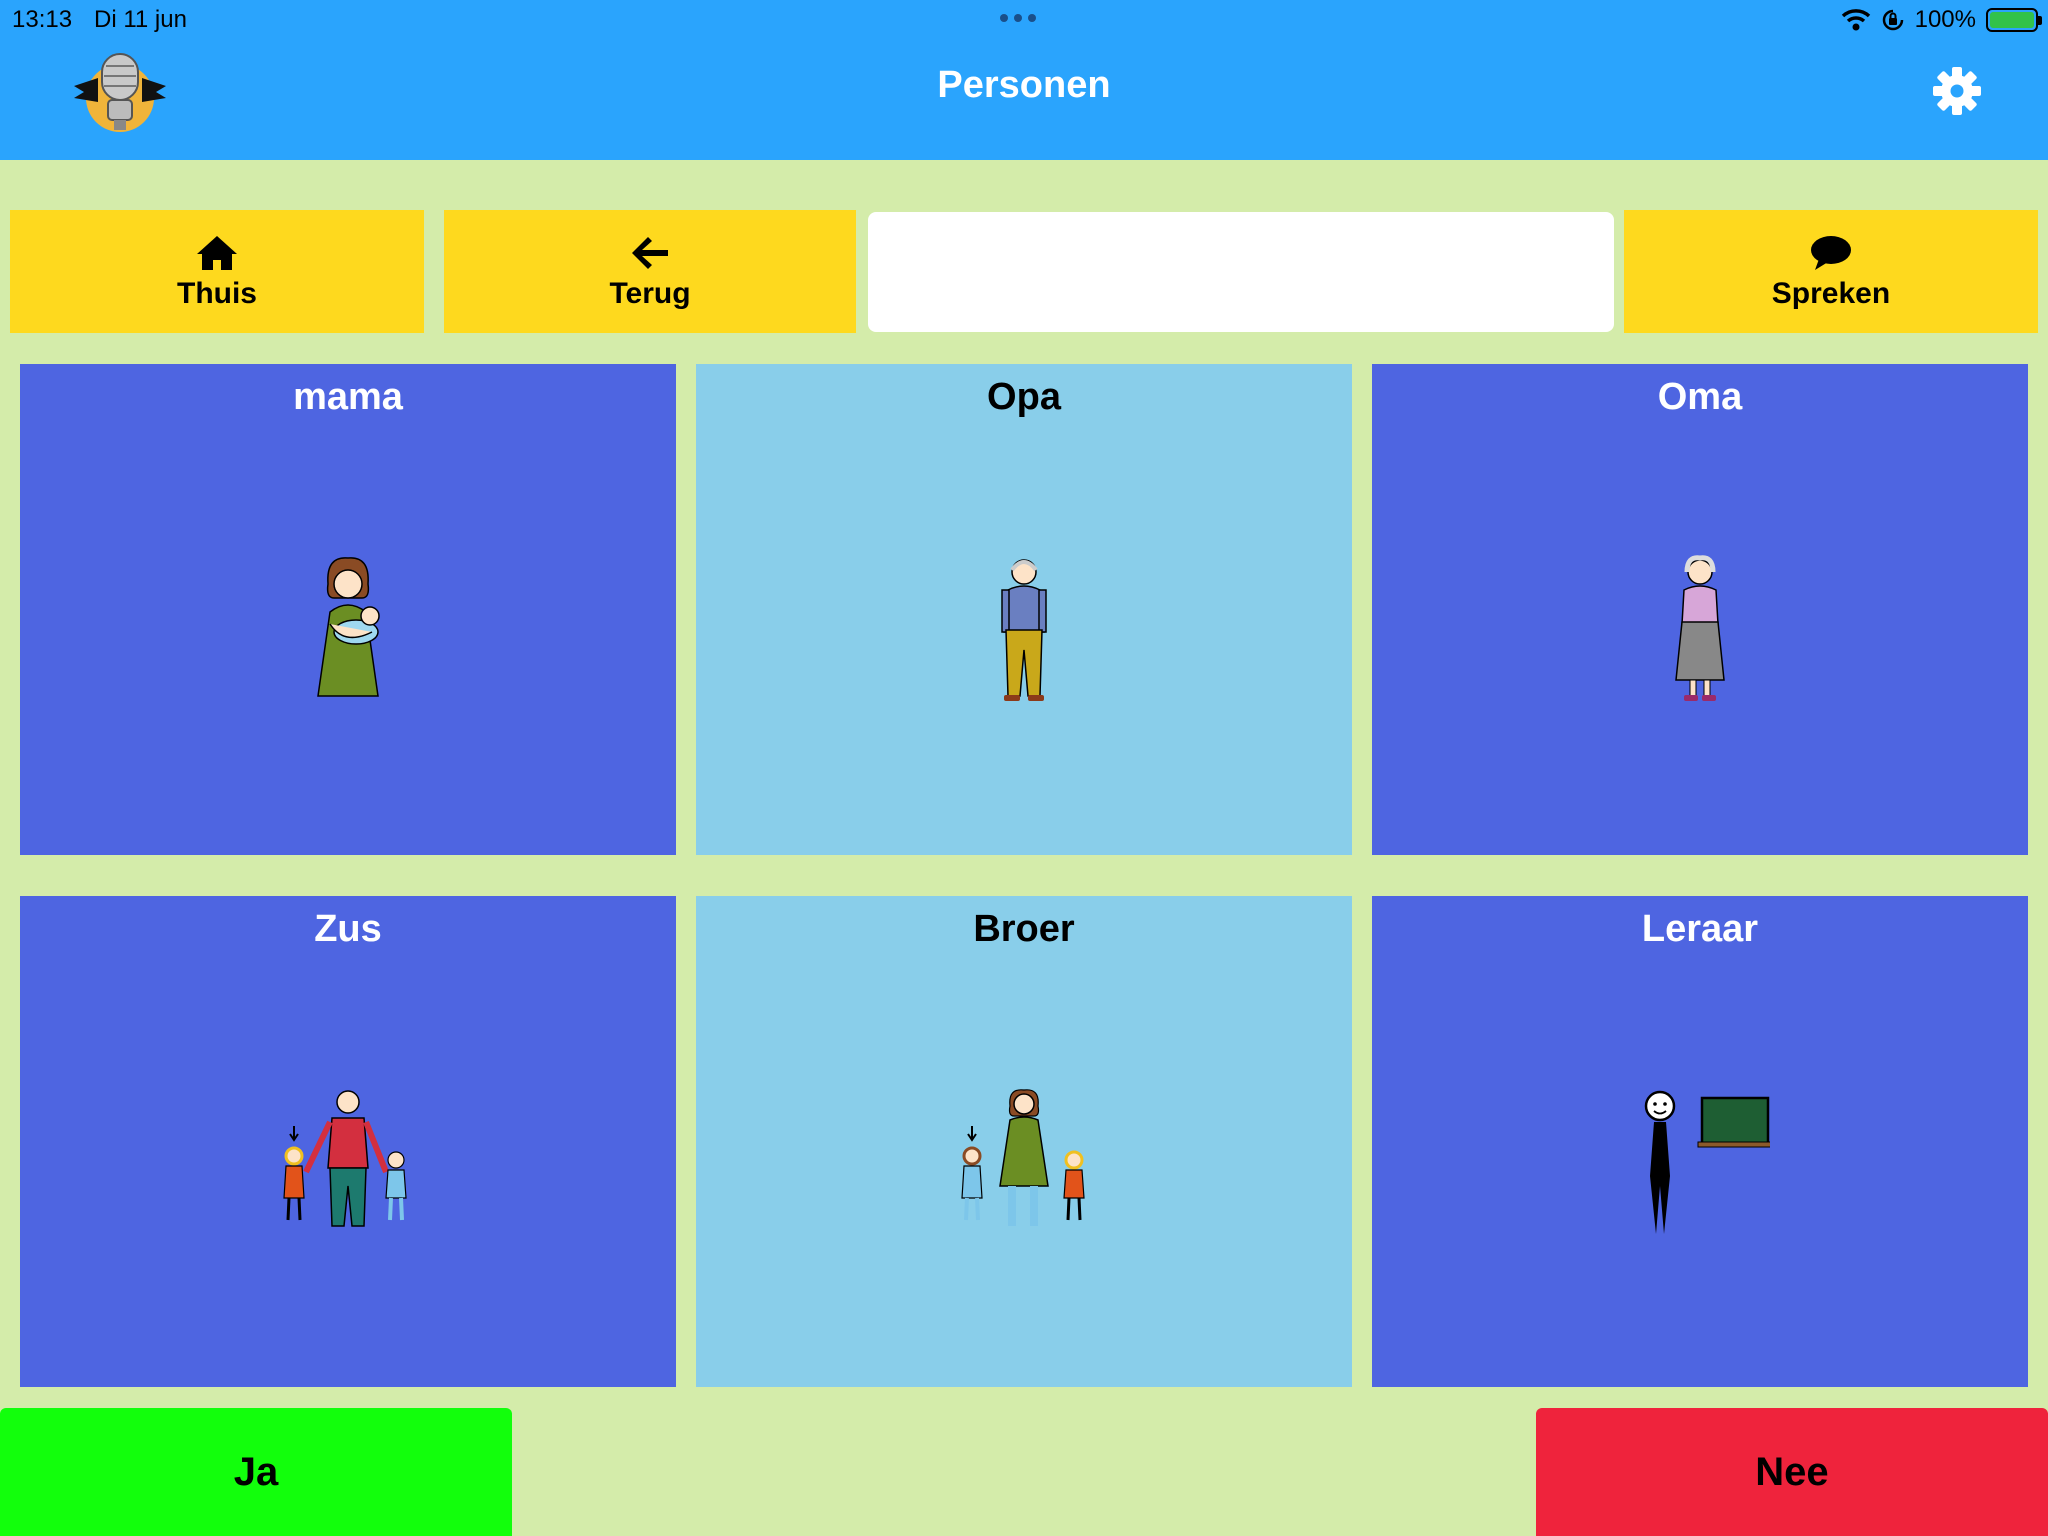 The image size is (2048, 1536). I want to click on grandfather-icon, so click(1024, 630).